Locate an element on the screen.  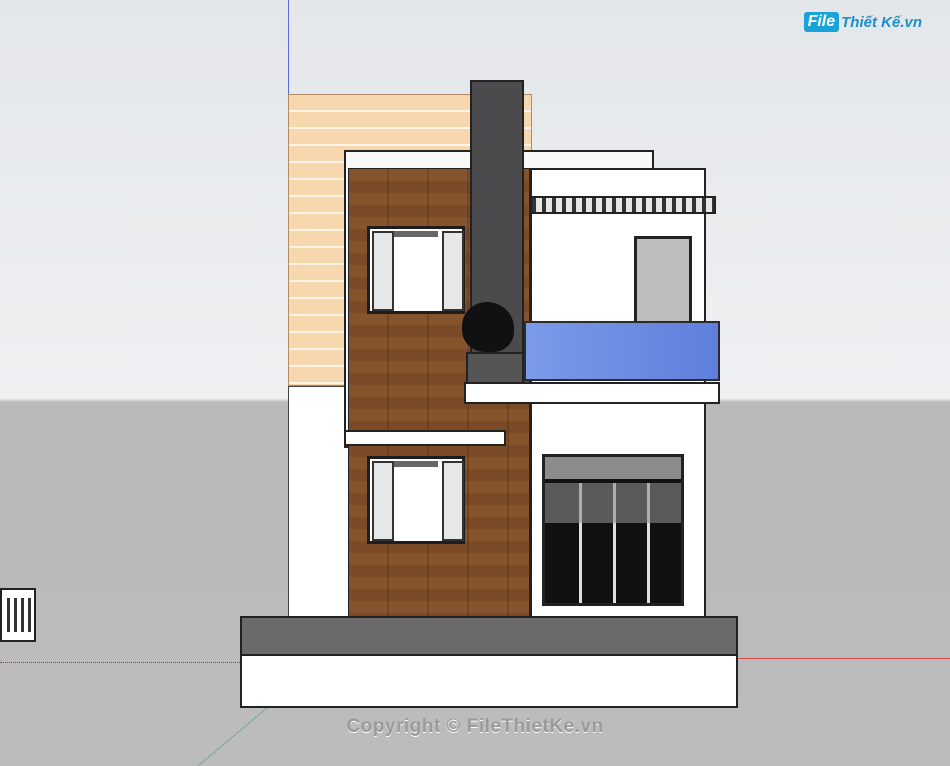
fence-model is located at coordinates (18, 615).